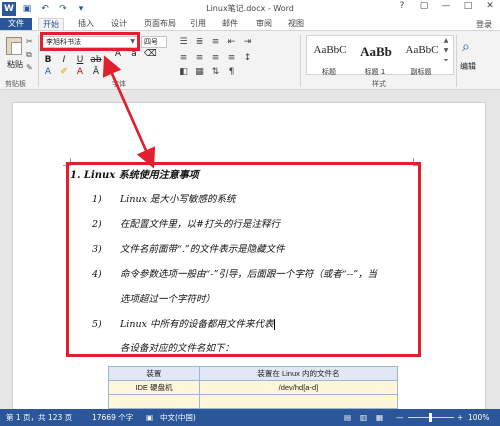 This screenshot has width=500, height=426. I want to click on print-layout-icon: ▥, so click(363, 417).